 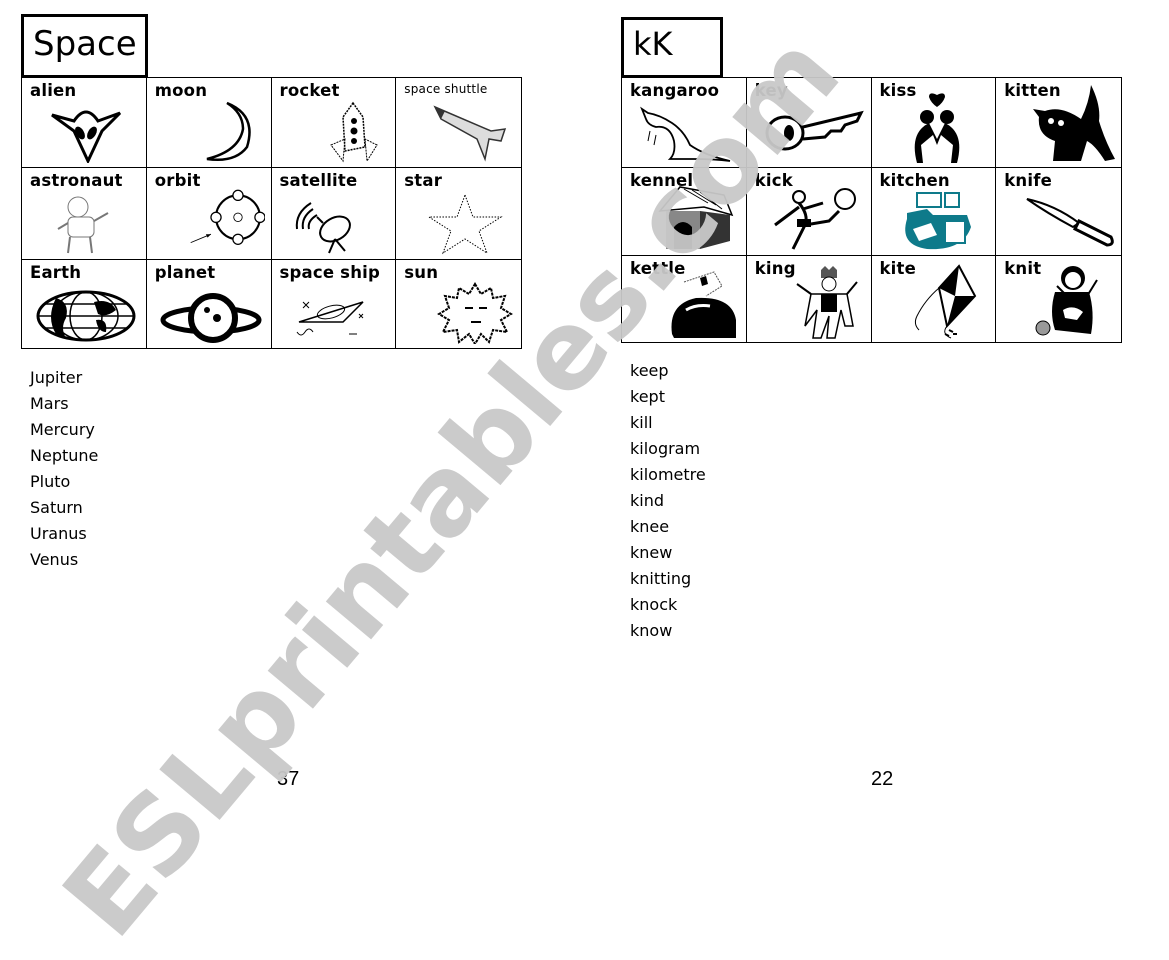 I want to click on grid-cell: star, so click(x=458, y=214).